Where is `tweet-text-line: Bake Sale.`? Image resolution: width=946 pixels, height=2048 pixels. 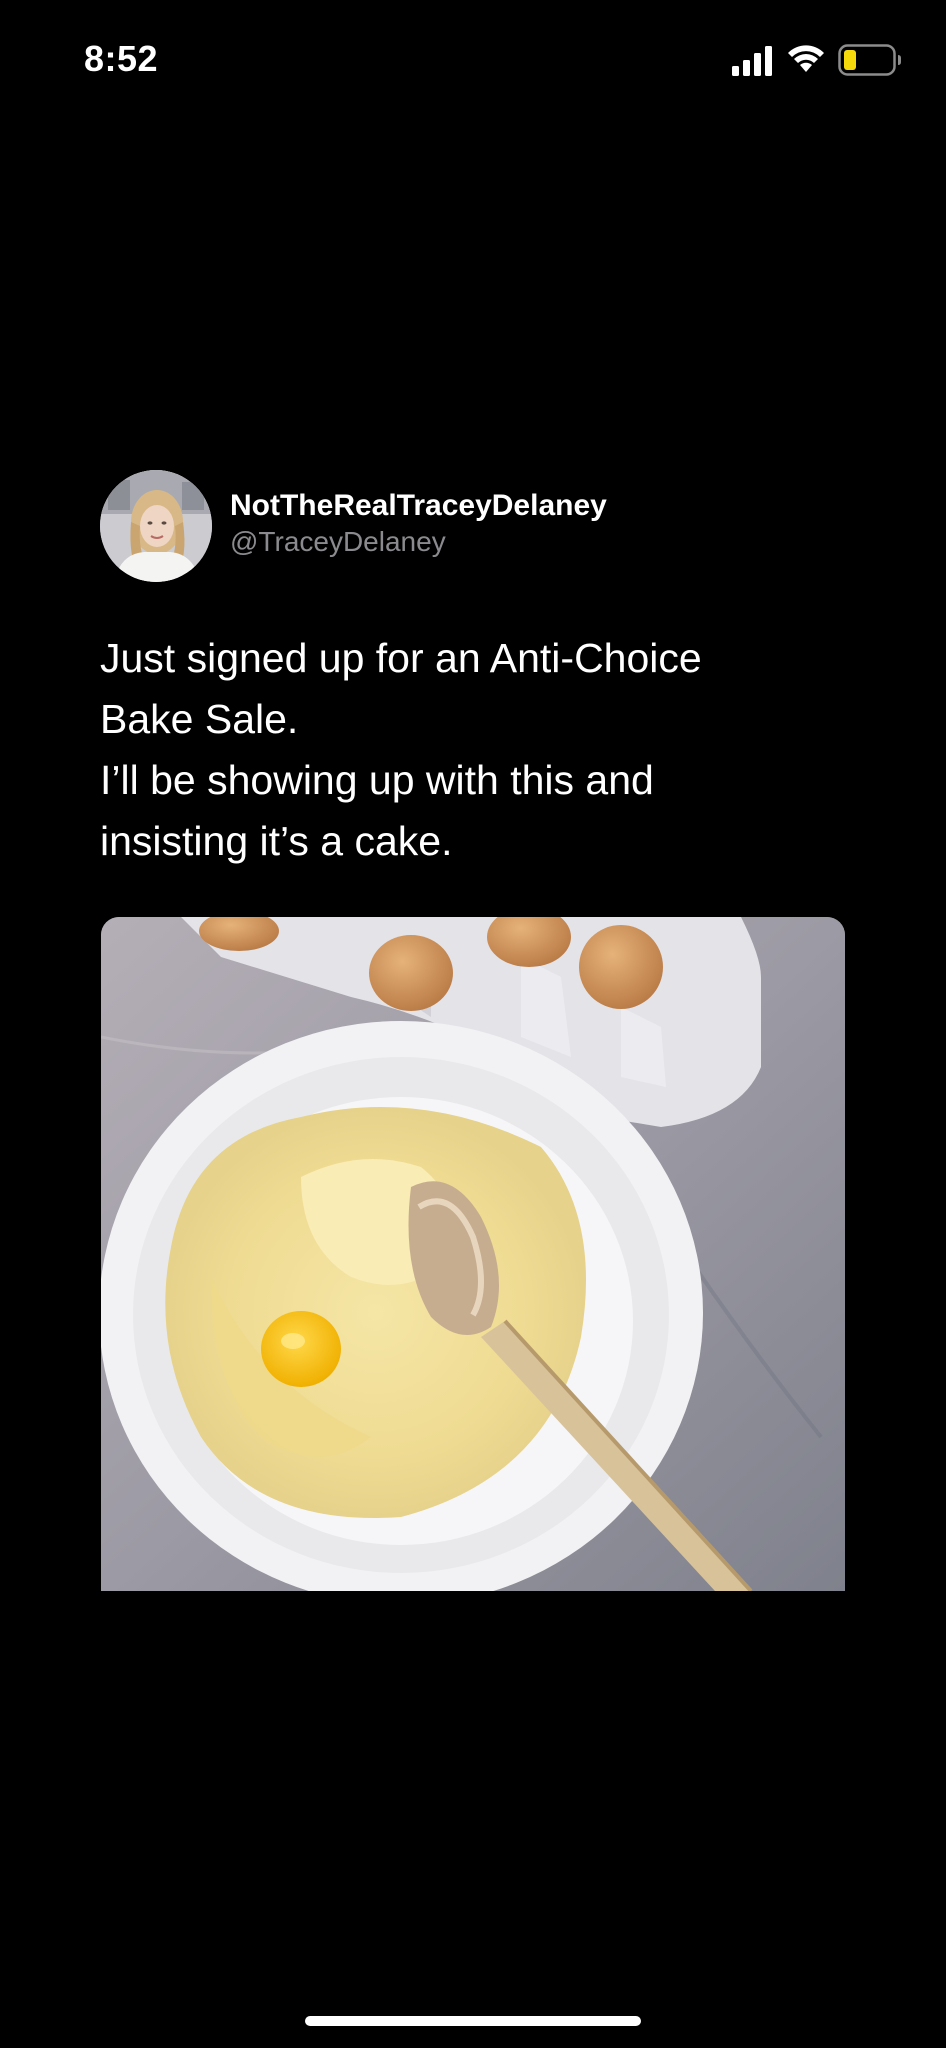
tweet-text-line: Bake Sale. is located at coordinates (199, 719).